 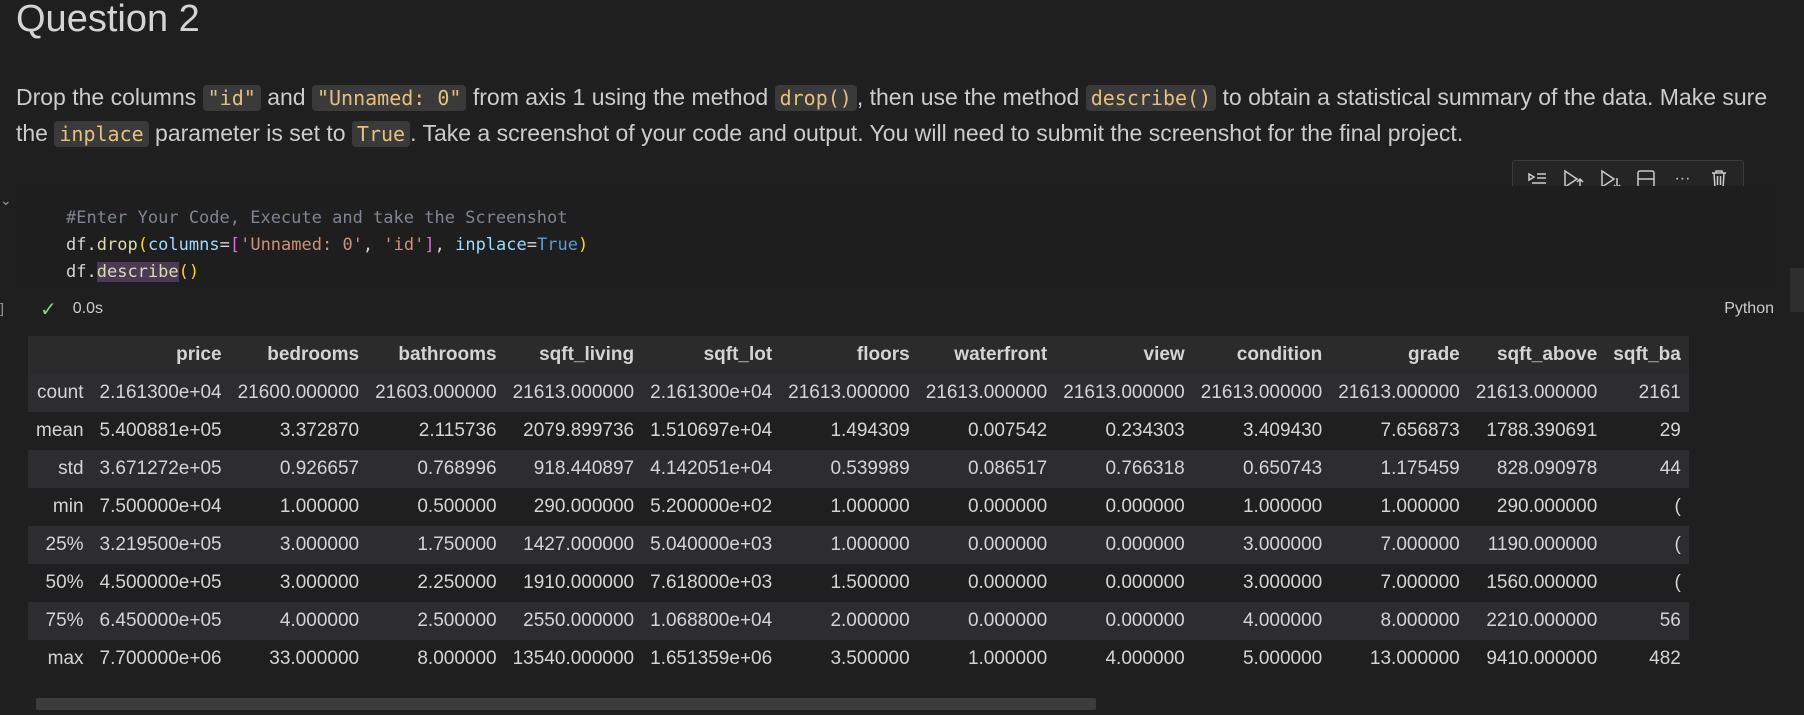 What do you see at coordinates (91, 245) in the screenshot?
I see `code-token: .` at bounding box center [91, 245].